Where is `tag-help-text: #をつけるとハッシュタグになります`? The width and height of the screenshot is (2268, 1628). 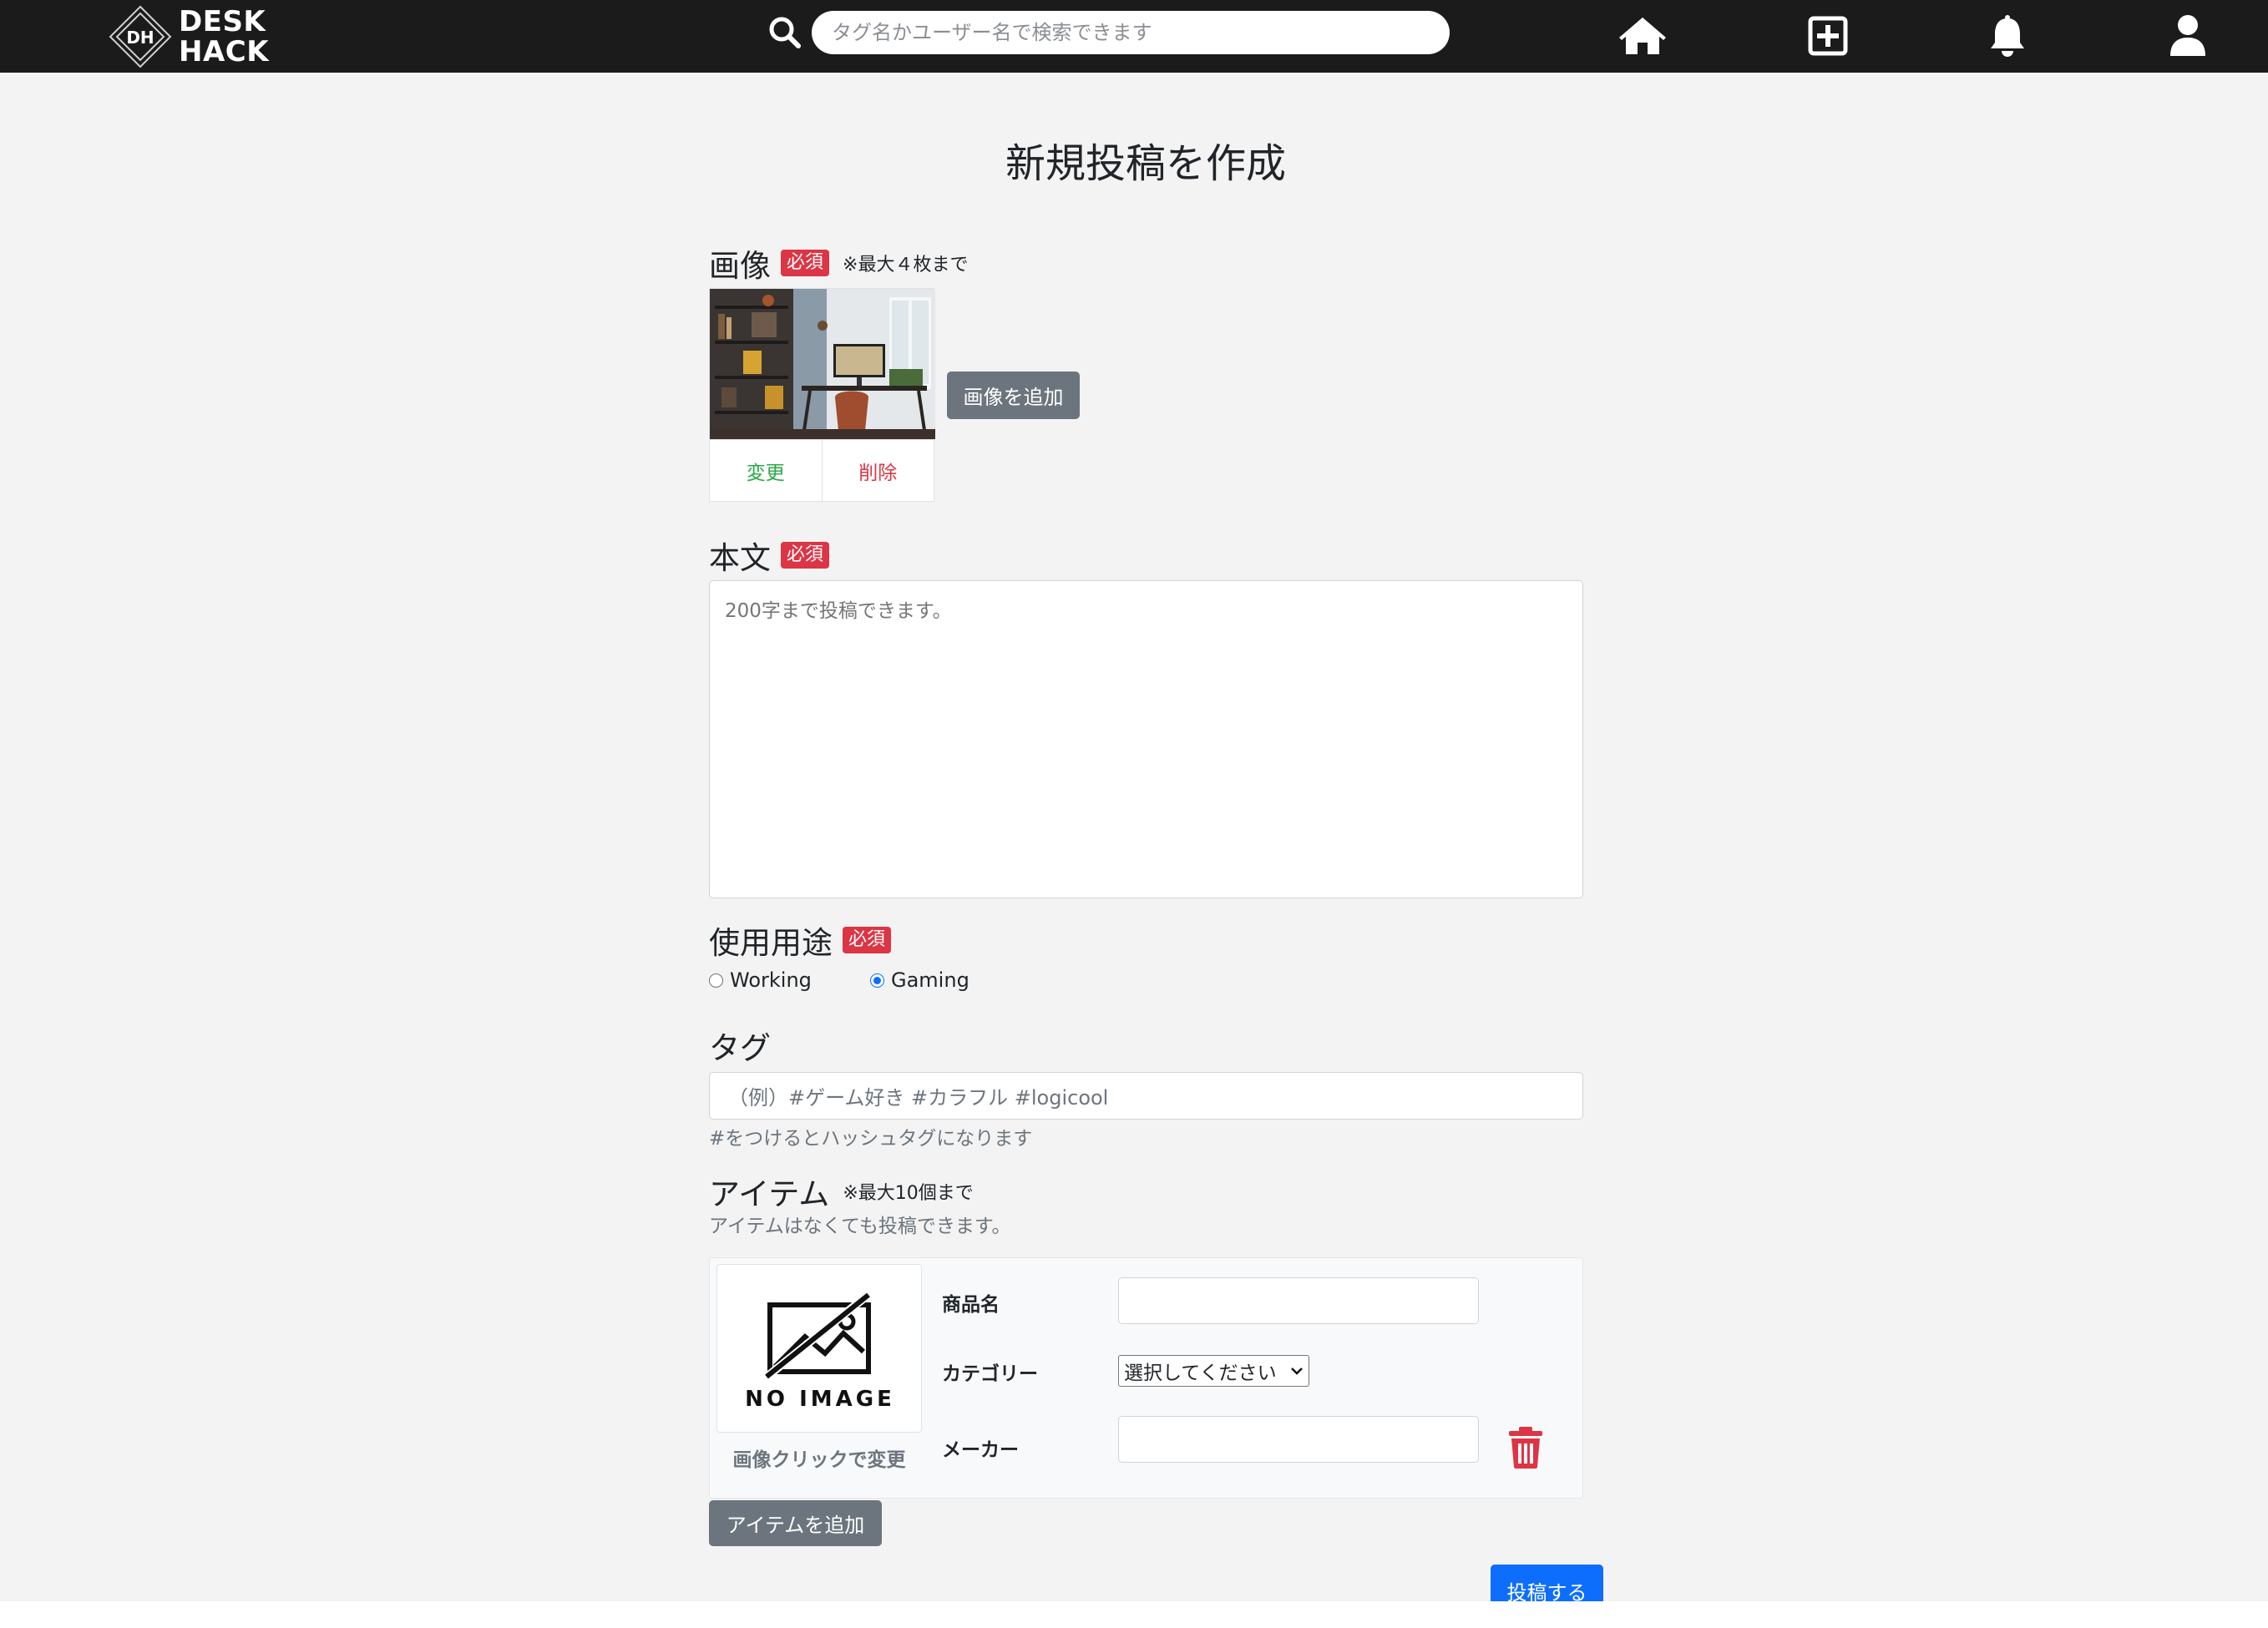 tag-help-text: #をつけるとハッシュタグになります is located at coordinates (871, 1139).